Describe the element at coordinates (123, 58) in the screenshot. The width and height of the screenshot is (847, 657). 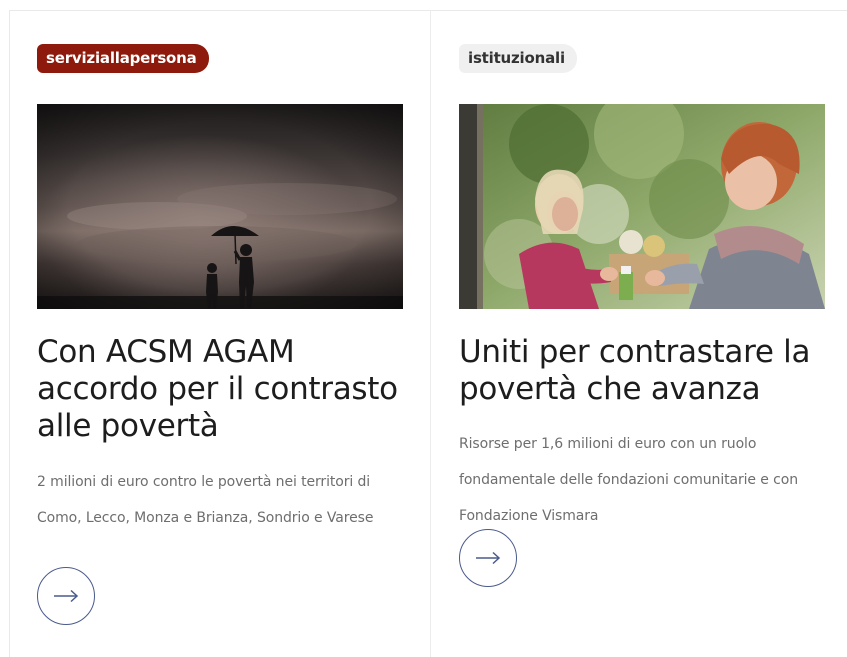
I see `category-tag: serviziallapersona` at that location.